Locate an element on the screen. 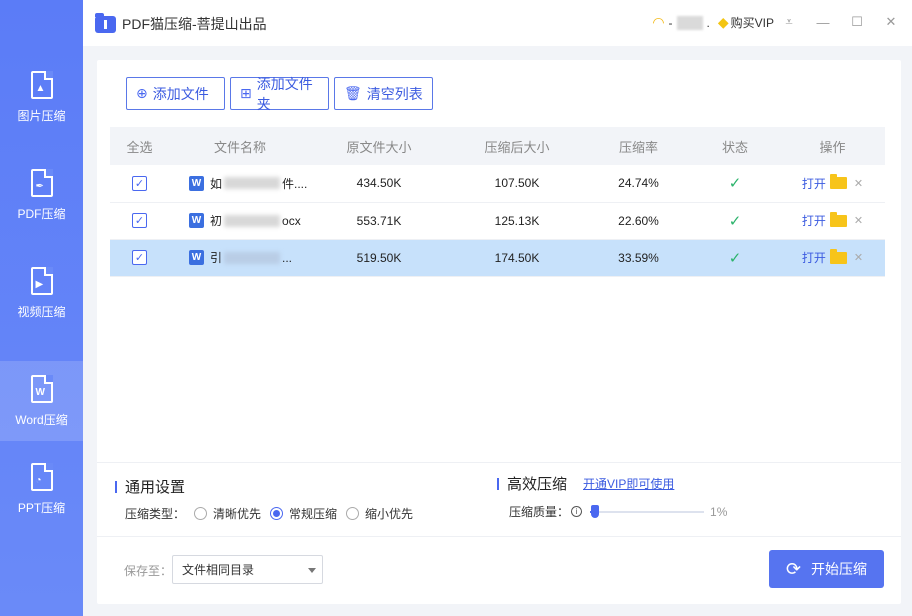  chevron-down-icon is located at coordinates (312, 570).